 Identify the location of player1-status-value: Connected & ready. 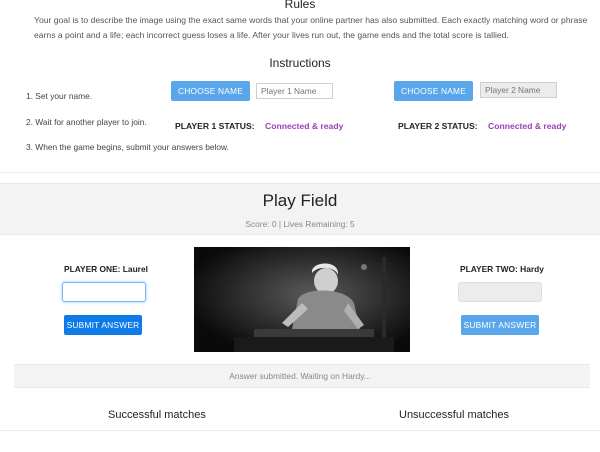
(304, 126).